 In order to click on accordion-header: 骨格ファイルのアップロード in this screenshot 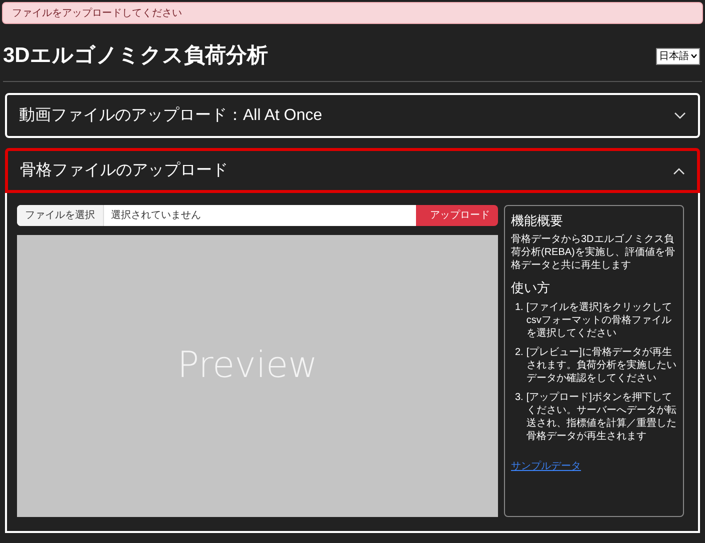, I will do `click(352, 170)`.